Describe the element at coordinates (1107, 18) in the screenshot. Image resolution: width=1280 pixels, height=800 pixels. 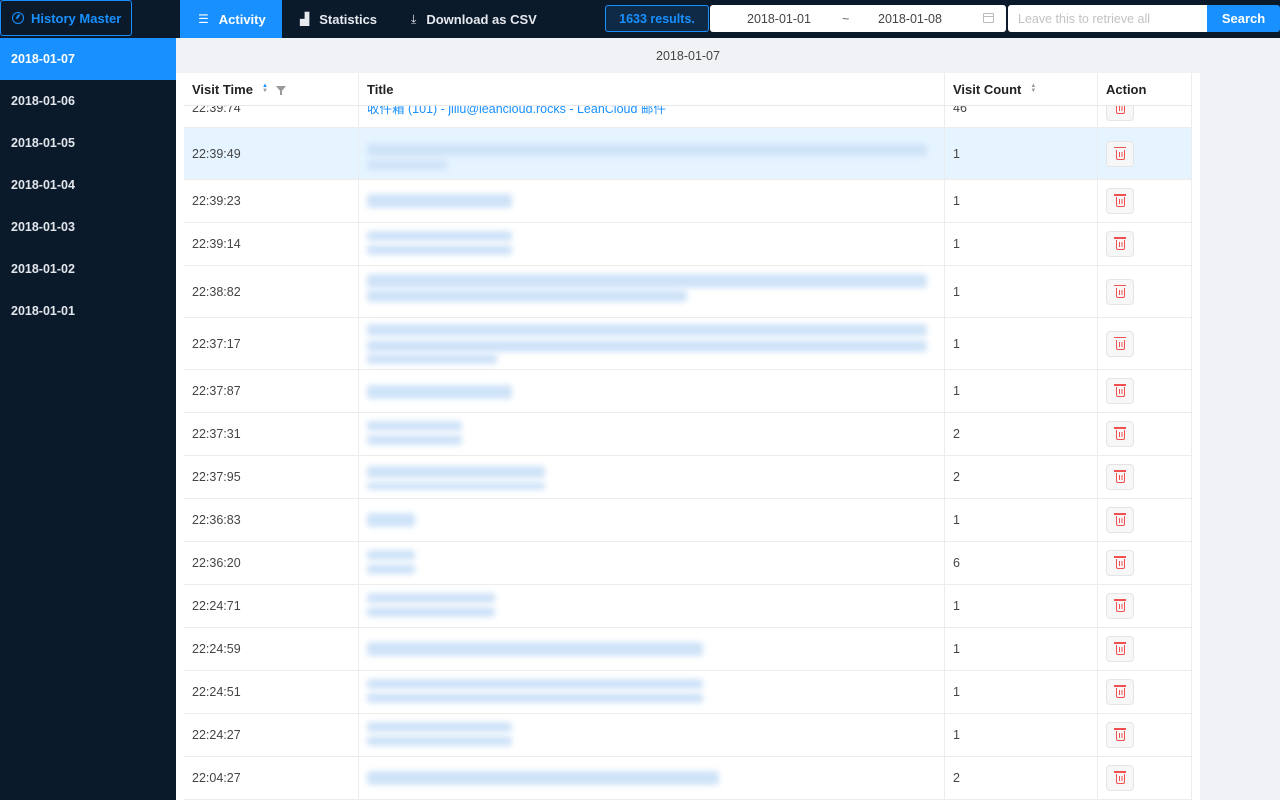
I see `search-input` at that location.